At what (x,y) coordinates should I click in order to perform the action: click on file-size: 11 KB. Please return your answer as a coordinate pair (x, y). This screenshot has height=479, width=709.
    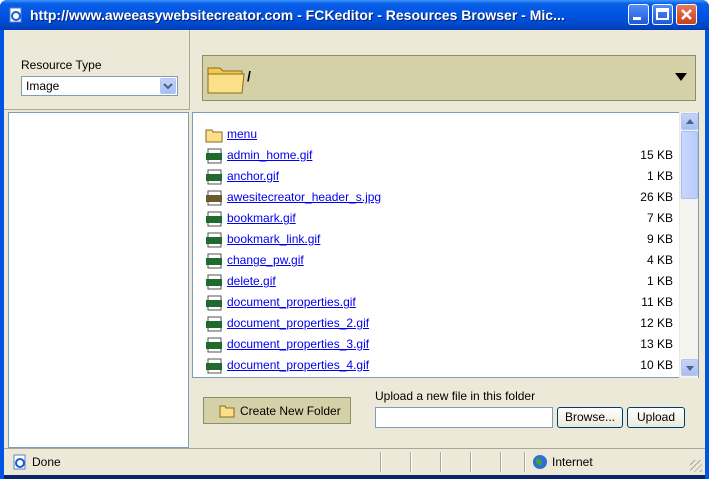
    Looking at the image, I should click on (657, 302).